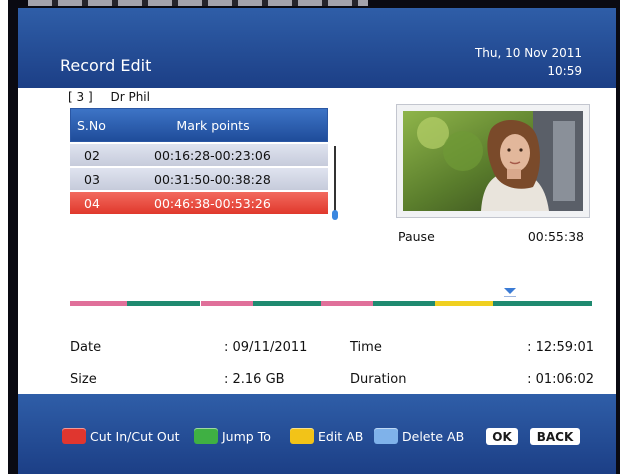  What do you see at coordinates (555, 436) in the screenshot?
I see `back-button: BACK` at bounding box center [555, 436].